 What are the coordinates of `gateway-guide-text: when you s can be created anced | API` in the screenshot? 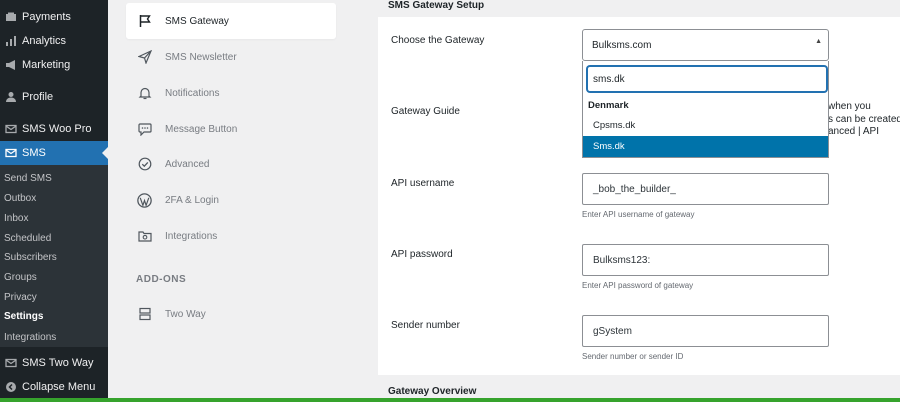 It's located at (864, 120).